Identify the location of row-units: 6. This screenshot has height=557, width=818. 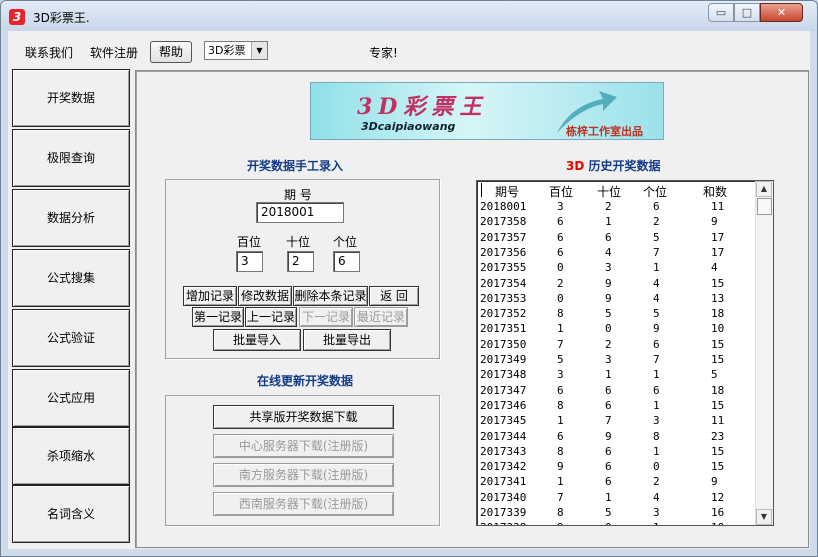
(656, 206).